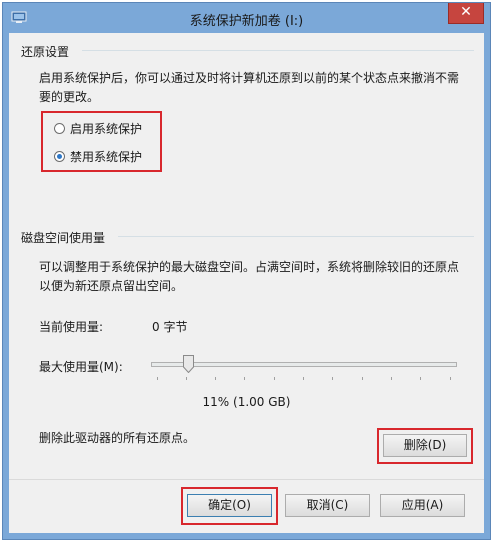 Image resolution: width=493 pixels, height=542 pixels. I want to click on current-usage-value: 0 字节, so click(170, 327).